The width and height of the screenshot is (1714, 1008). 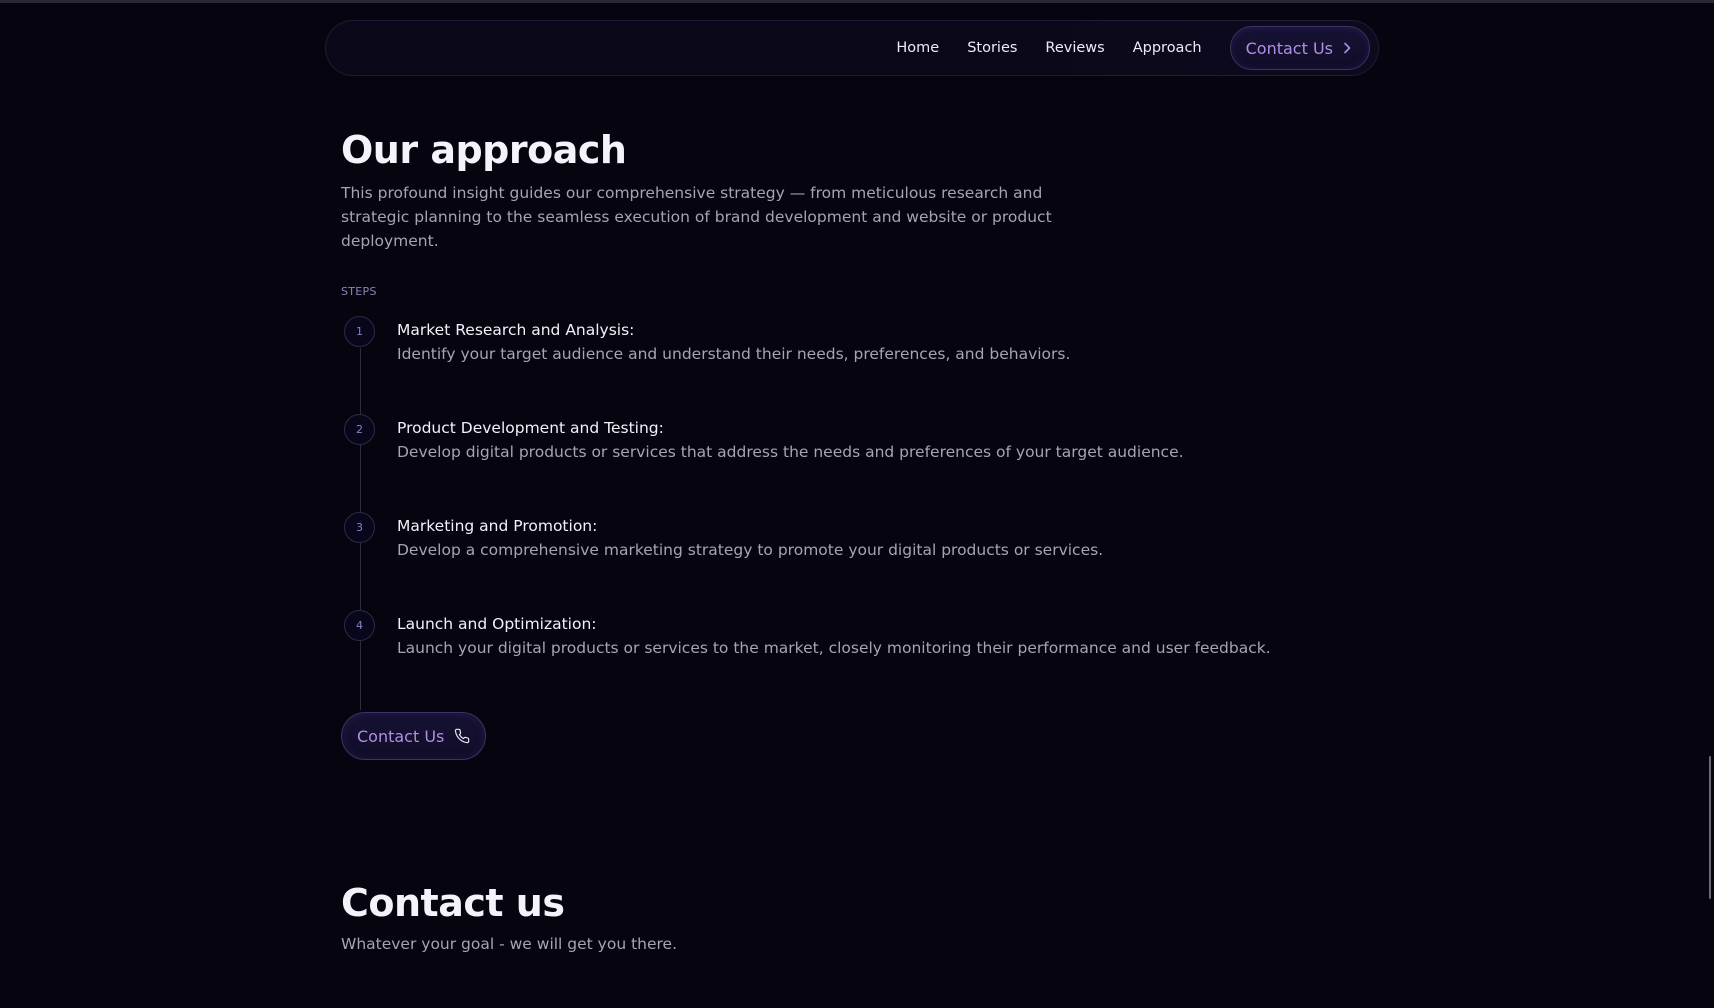 What do you see at coordinates (484, 150) in the screenshot?
I see `approach-heading: Our approach` at bounding box center [484, 150].